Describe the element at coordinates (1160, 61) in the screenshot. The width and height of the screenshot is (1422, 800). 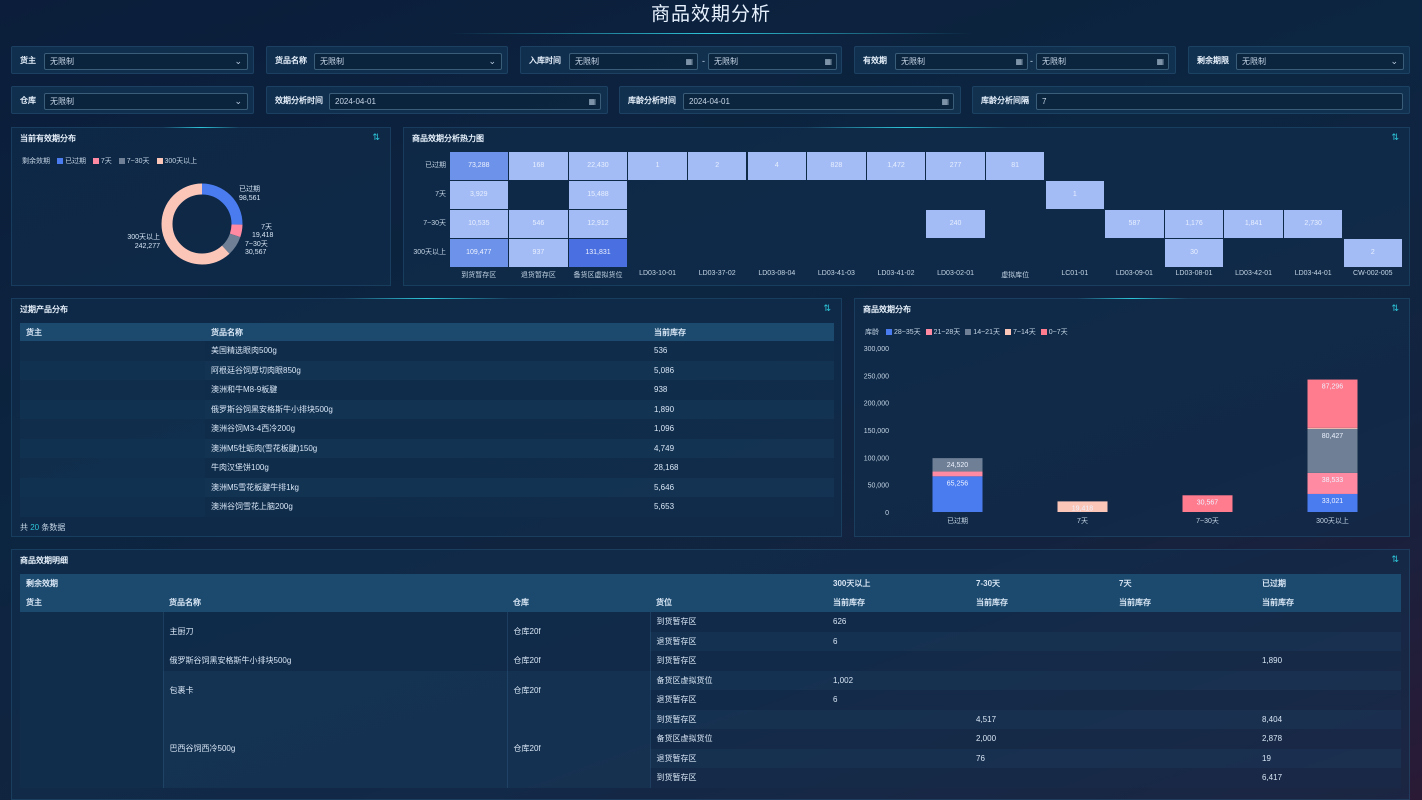
I see `calendar-icon: ▦` at that location.